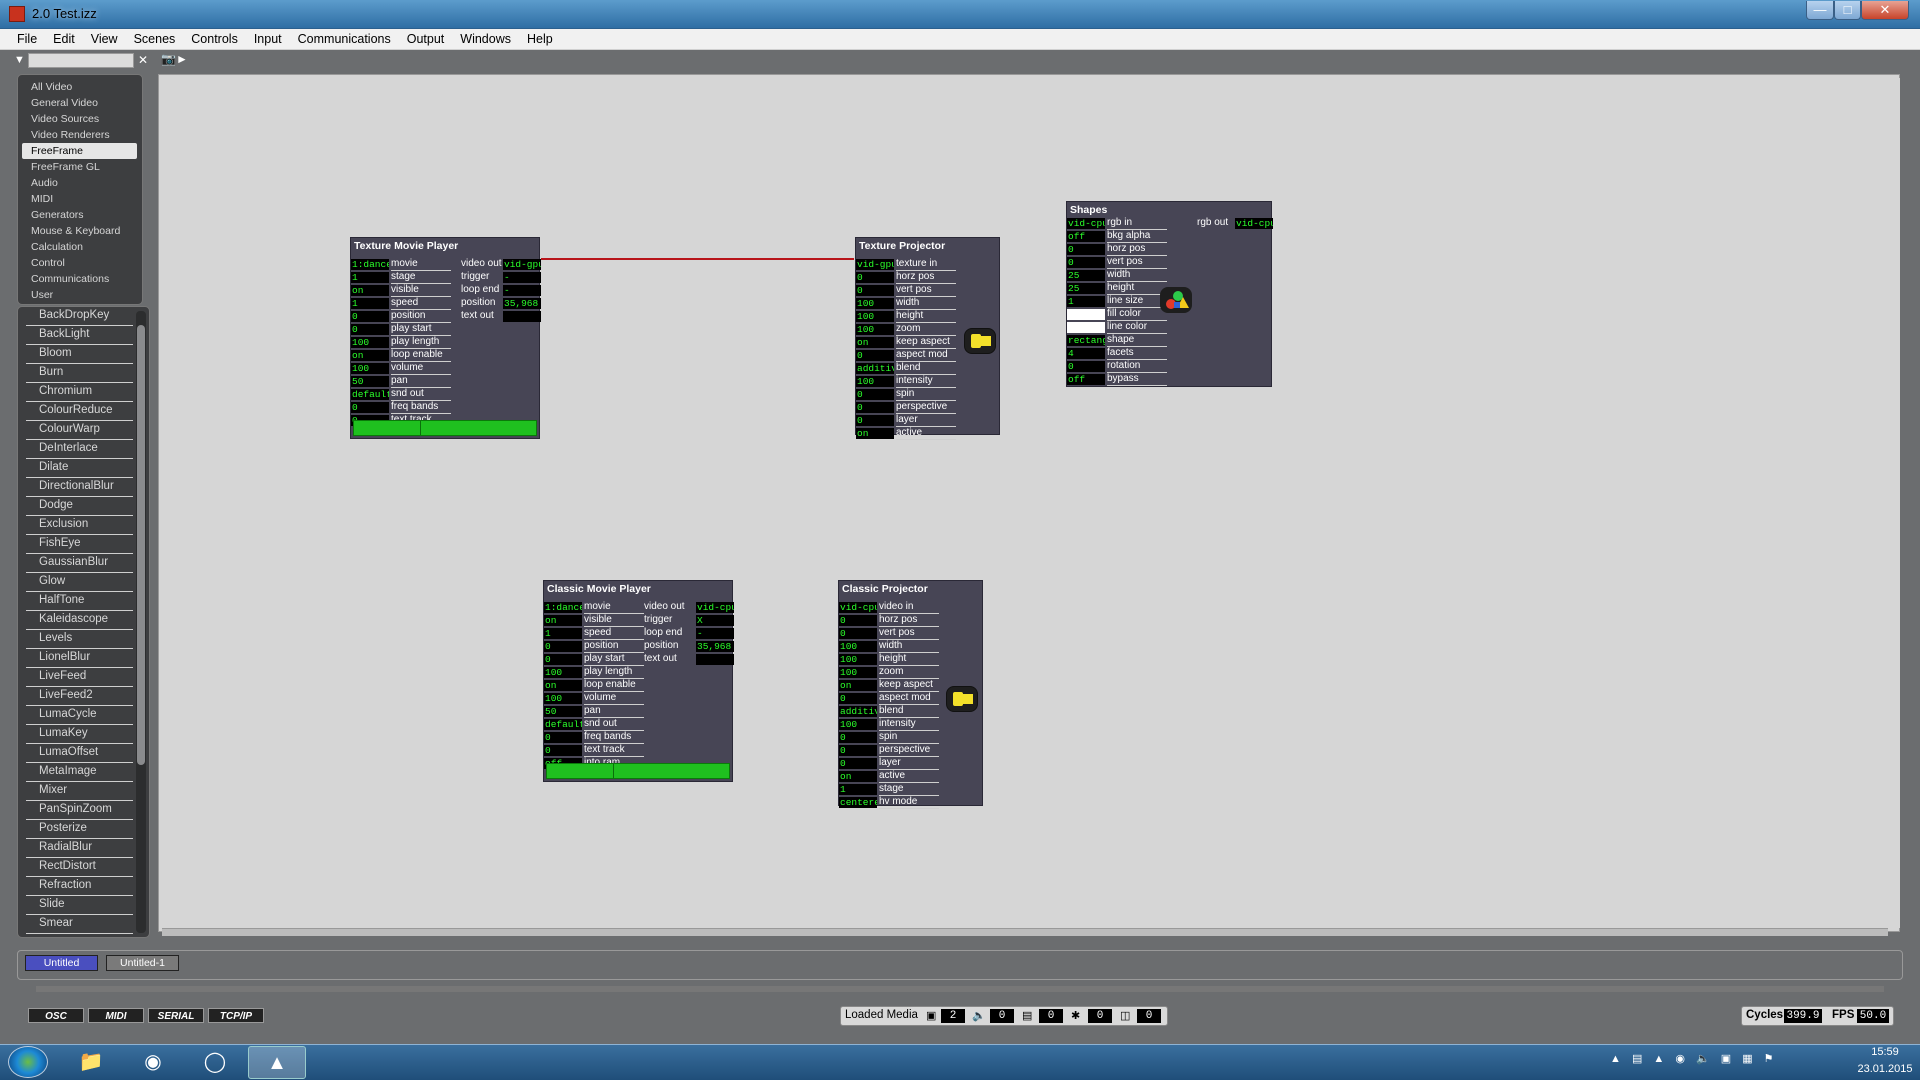 This screenshot has width=1920, height=1080. What do you see at coordinates (540, 39) in the screenshot?
I see `menu-windows: Help` at bounding box center [540, 39].